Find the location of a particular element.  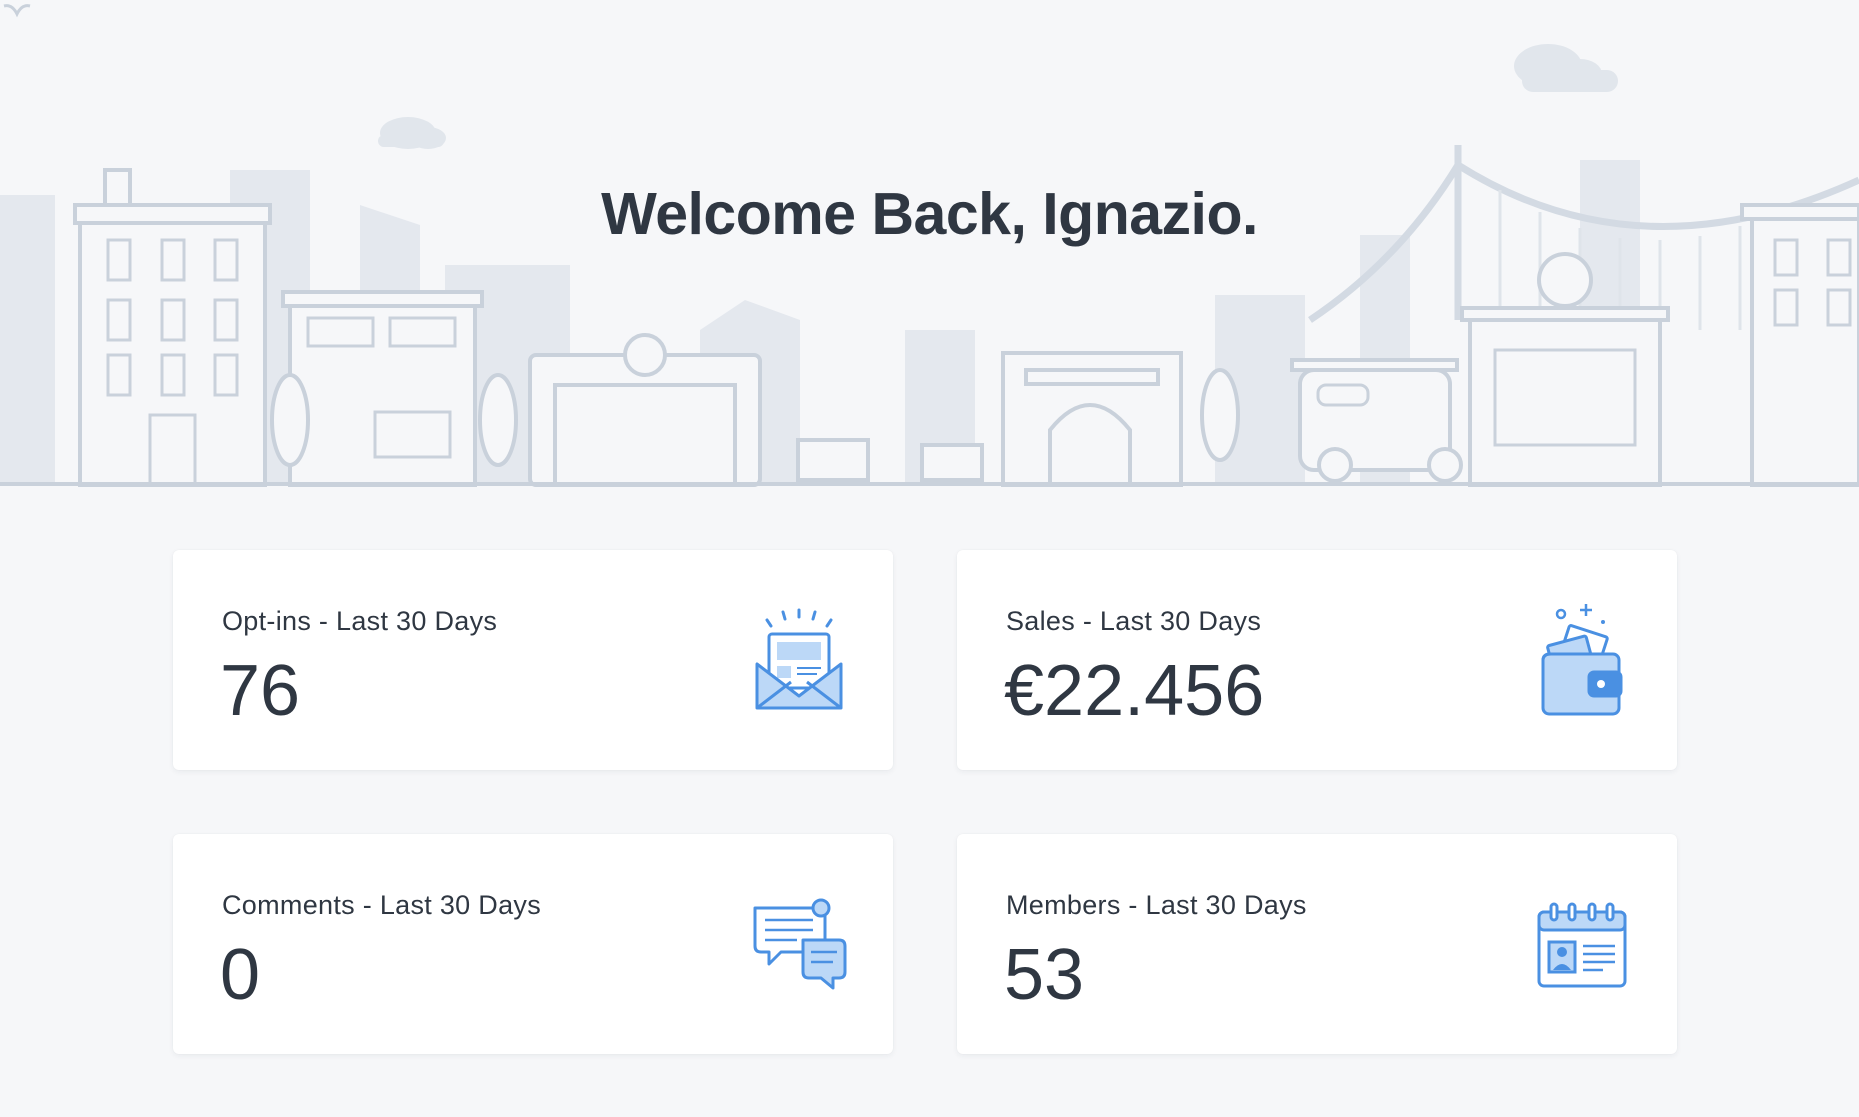

welcome-heading: Welcome Back, Ignazio. is located at coordinates (929, 214).